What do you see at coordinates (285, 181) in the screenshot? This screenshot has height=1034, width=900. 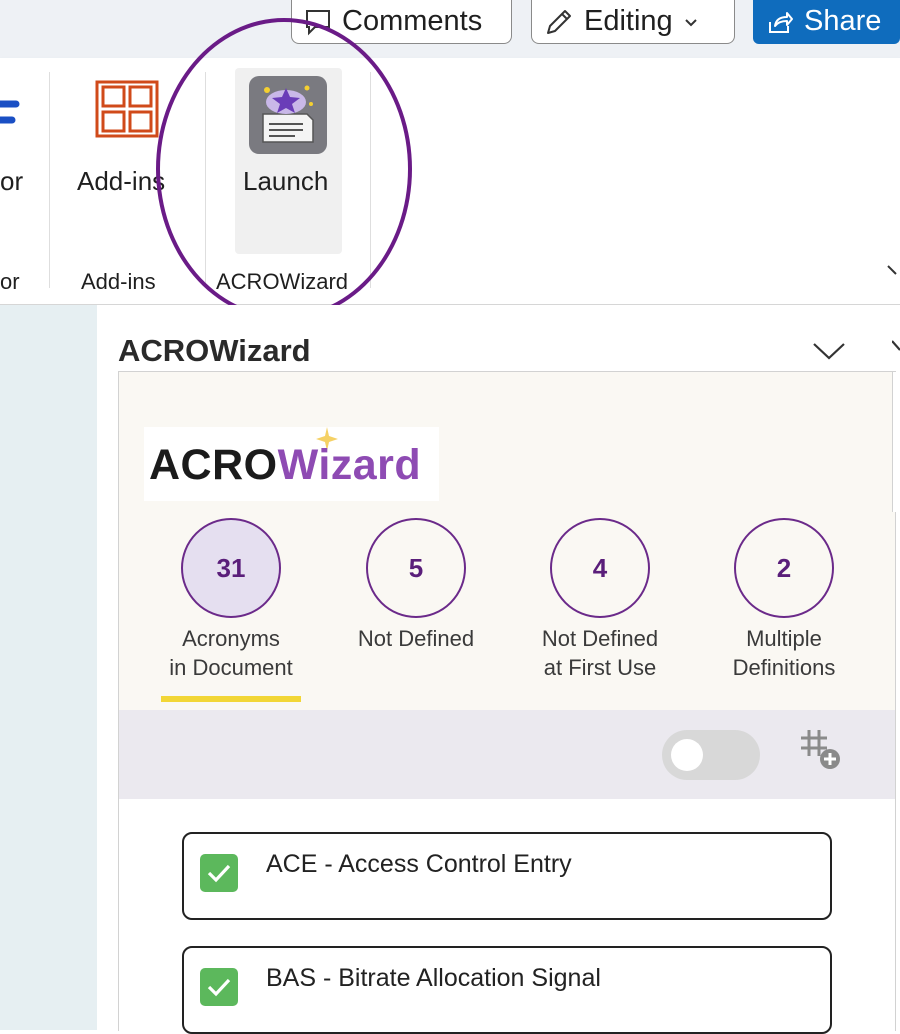 I see `launch-button-label: Launch` at bounding box center [285, 181].